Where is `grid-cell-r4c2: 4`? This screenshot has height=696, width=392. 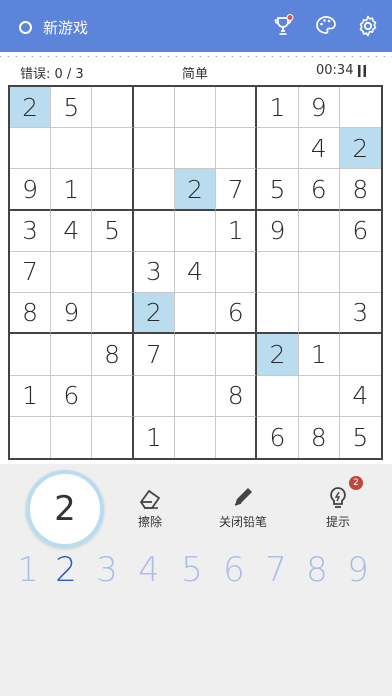 grid-cell-r4c2: 4 is located at coordinates (72, 231).